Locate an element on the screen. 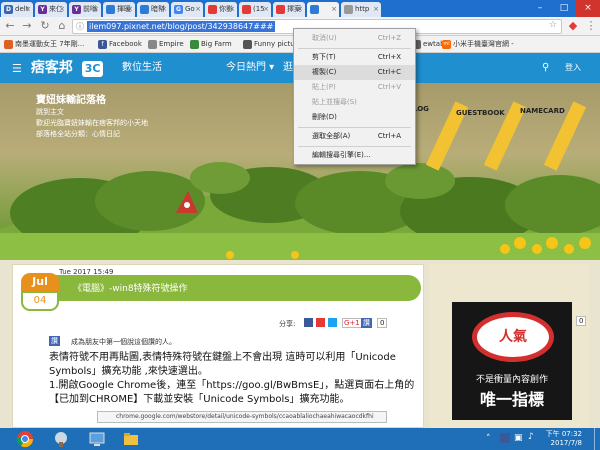 The width and height of the screenshot is (600, 450). tab-1: D delt × is located at coordinates (17, 9).